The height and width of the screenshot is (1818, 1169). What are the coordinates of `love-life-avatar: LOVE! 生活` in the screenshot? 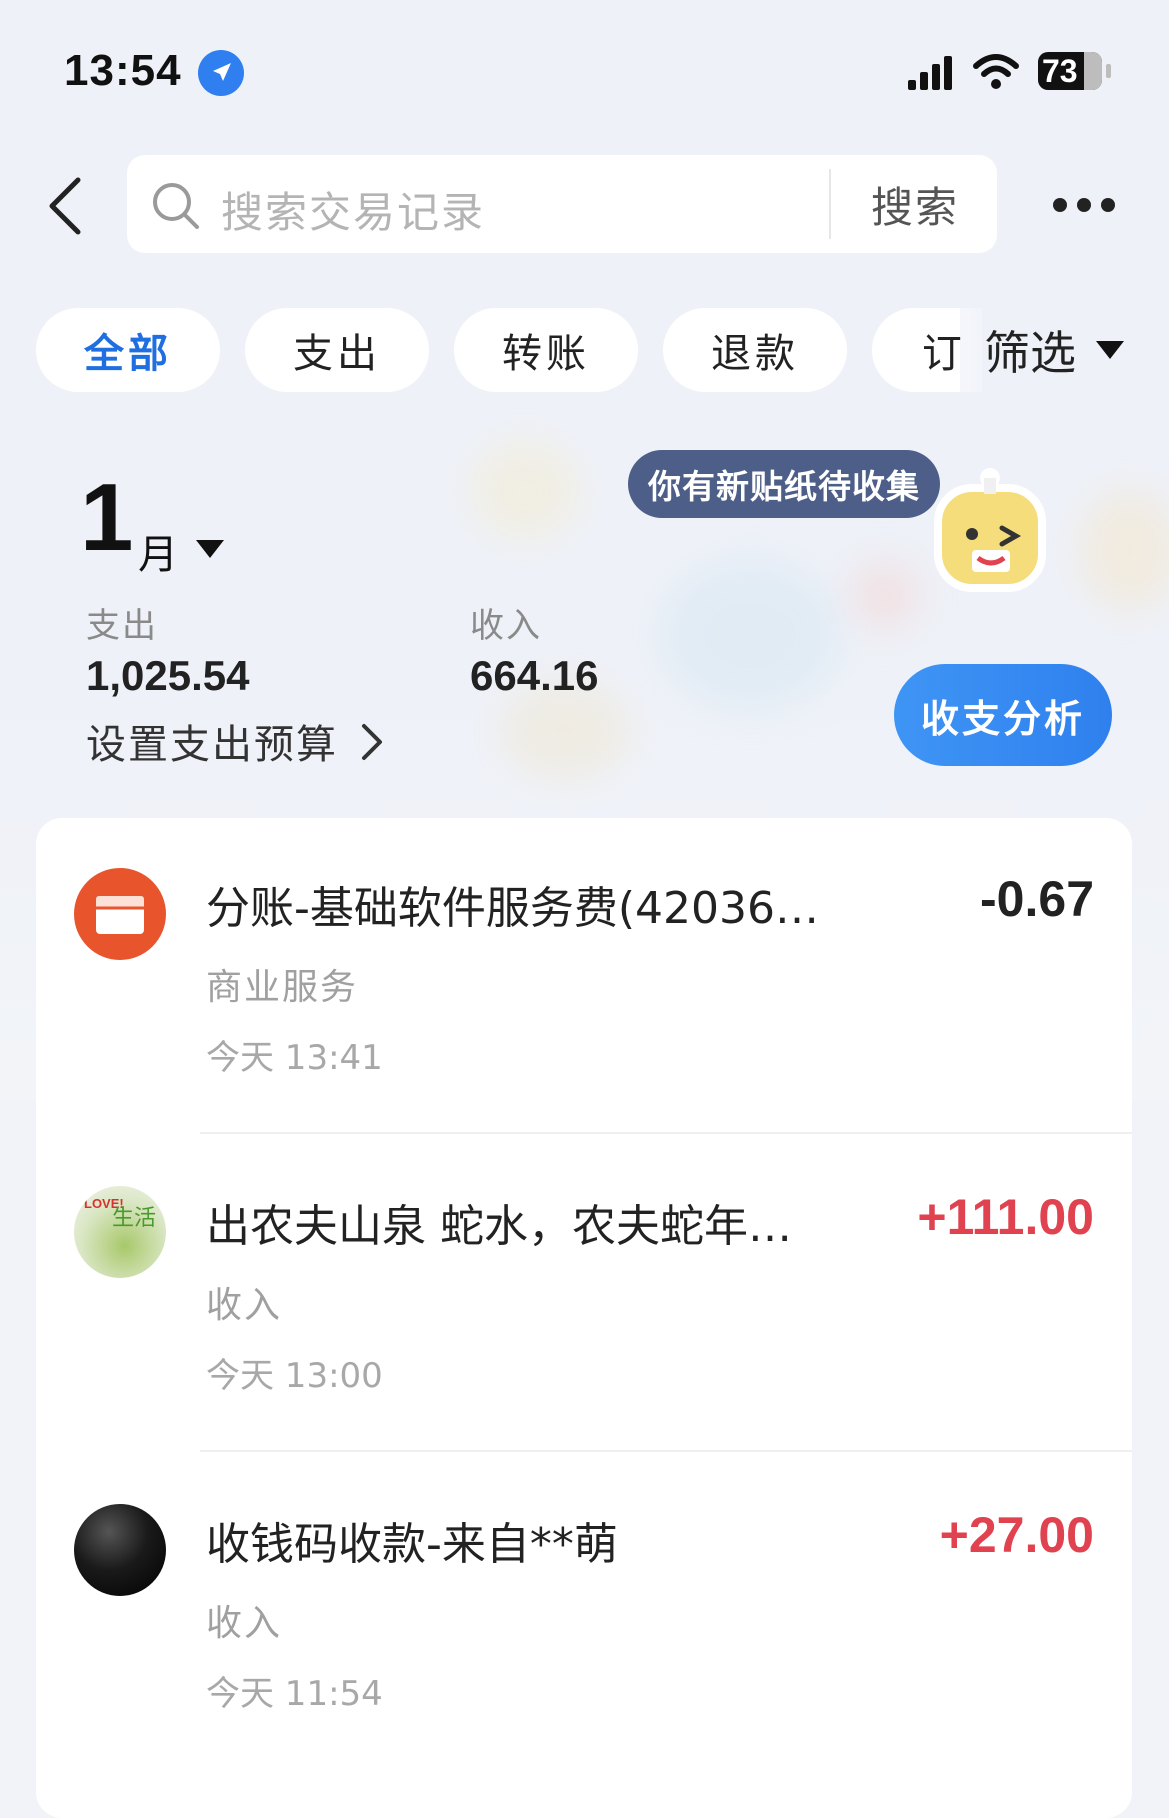 It's located at (120, 1232).